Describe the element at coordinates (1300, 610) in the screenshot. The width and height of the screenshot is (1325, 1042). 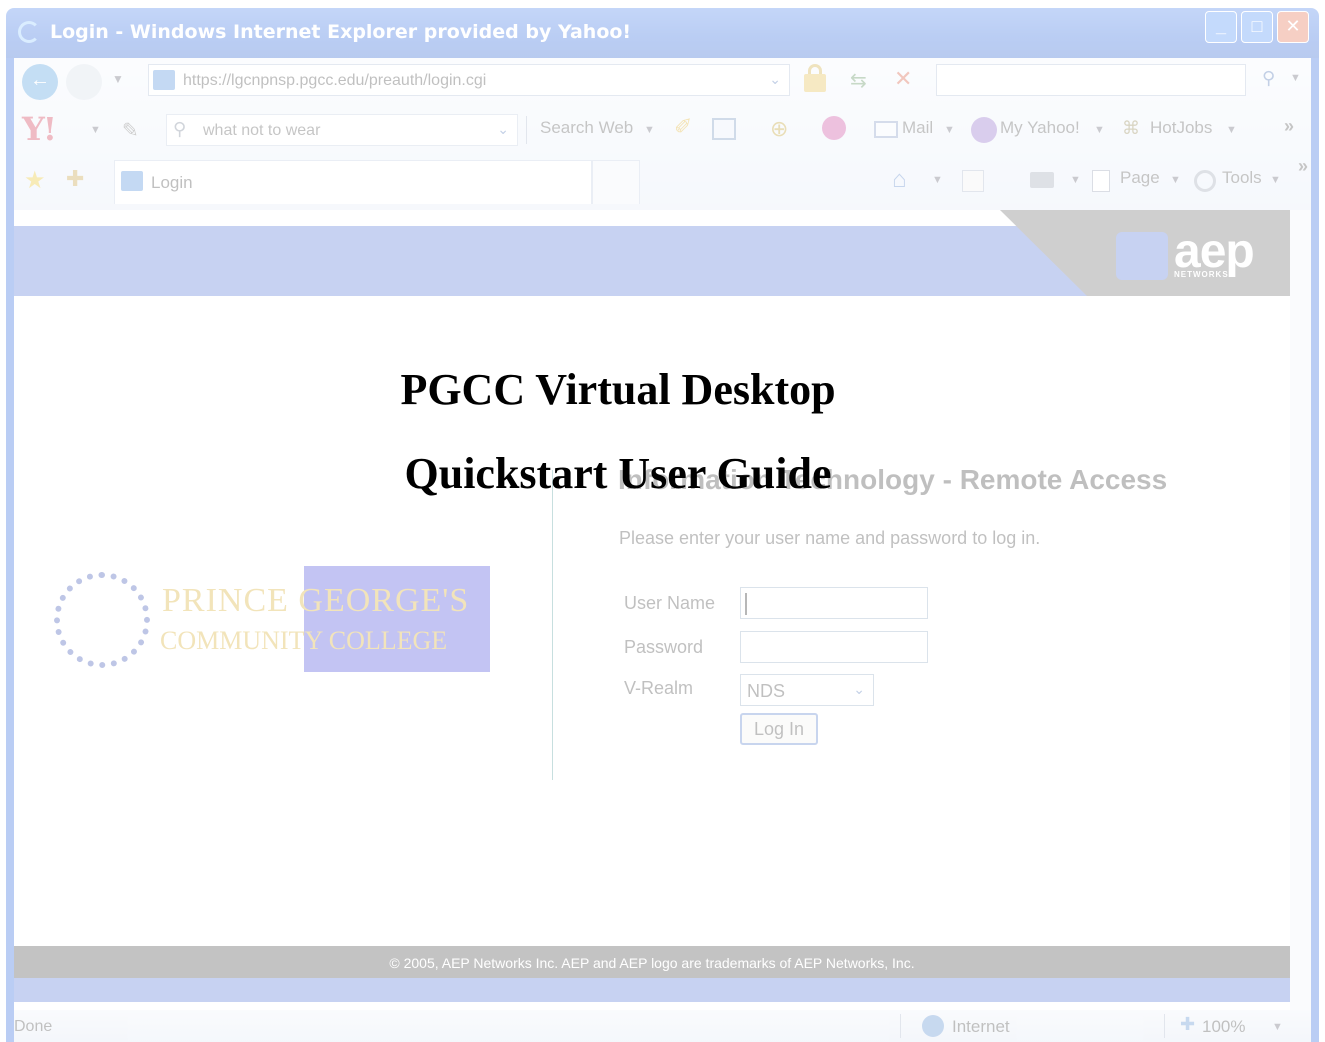
I see `vertical-scrollbar` at that location.